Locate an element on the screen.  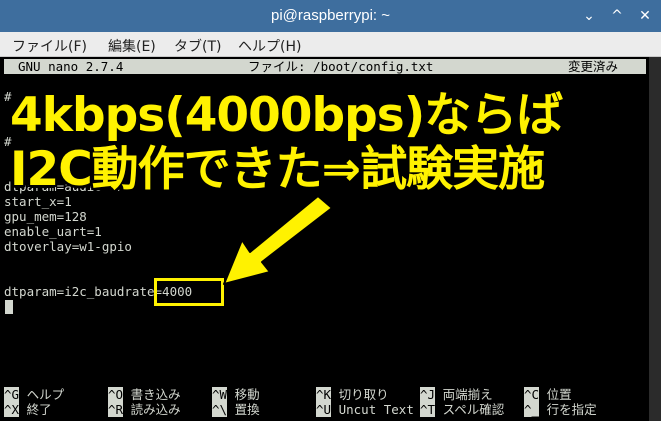
annotation-arrow-icon is located at coordinates (278, 240).